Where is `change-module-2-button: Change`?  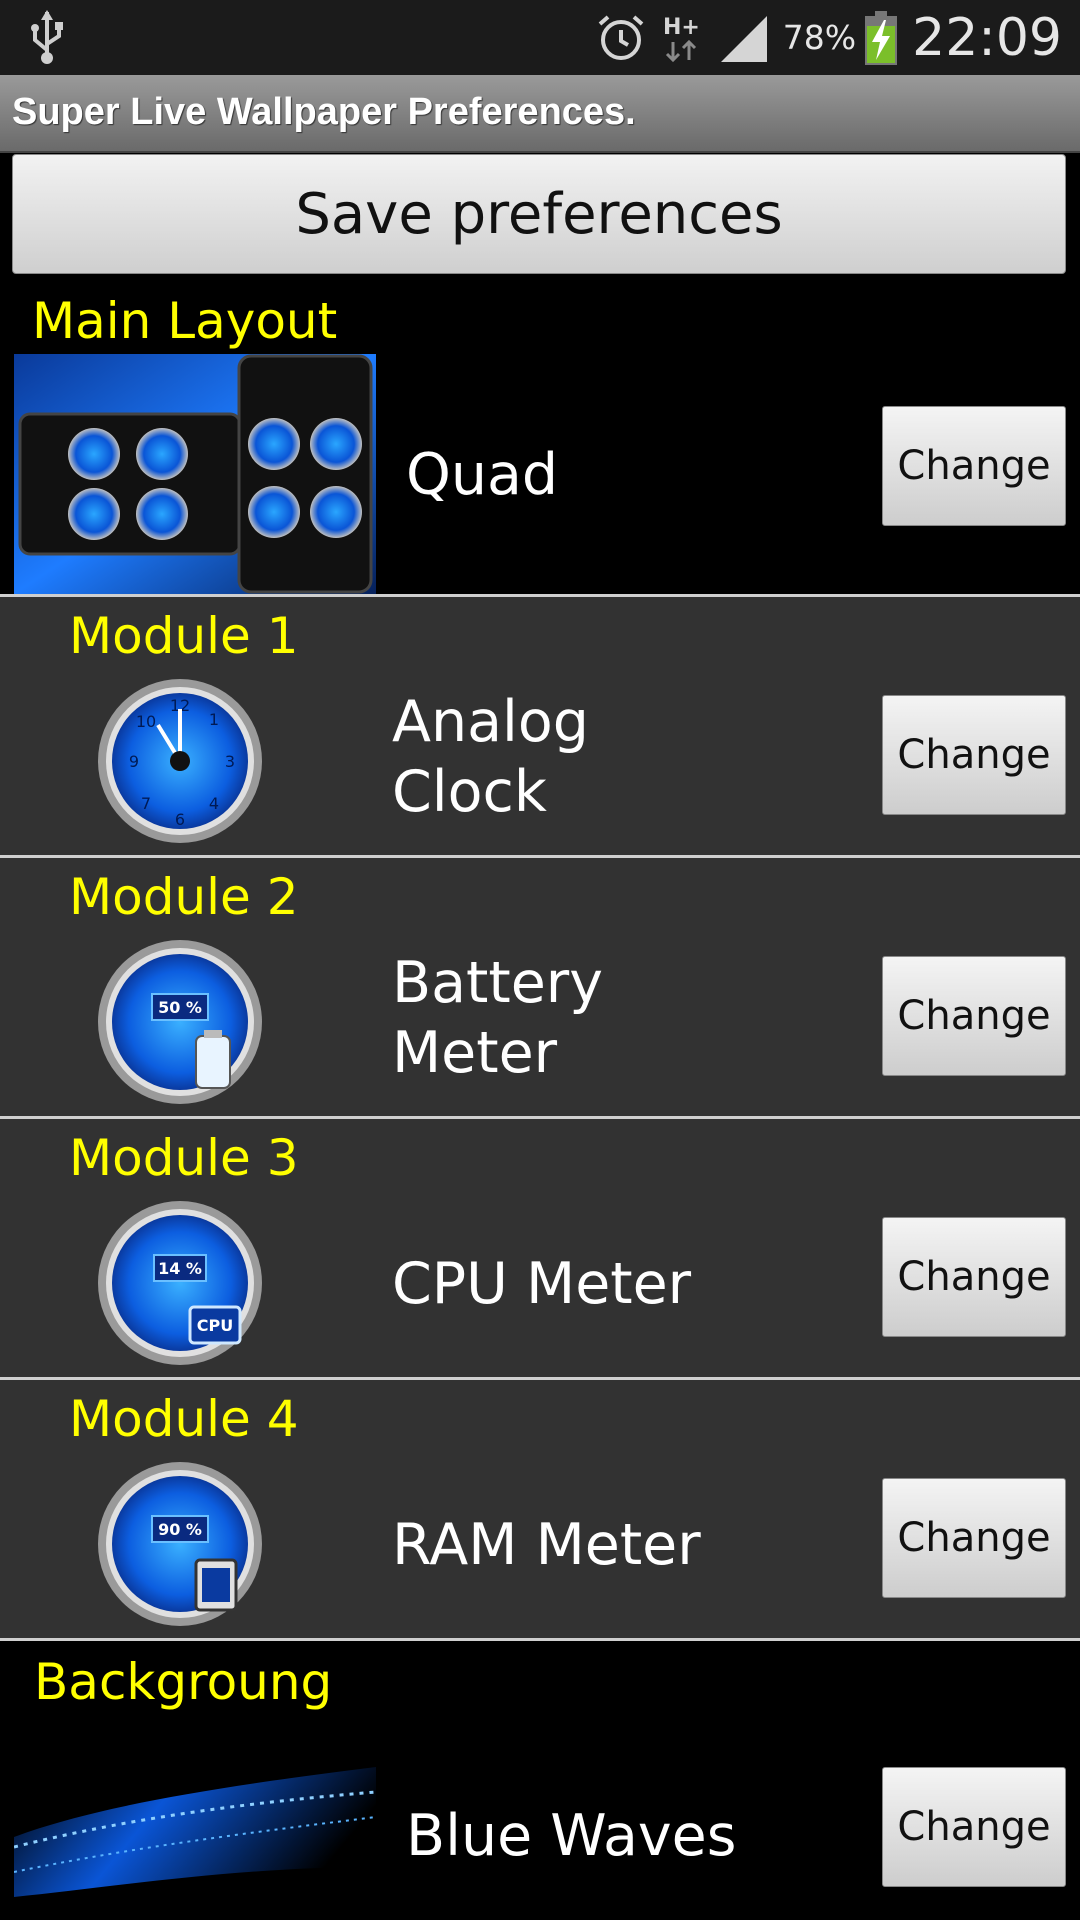
change-module-2-button: Change is located at coordinates (974, 1016).